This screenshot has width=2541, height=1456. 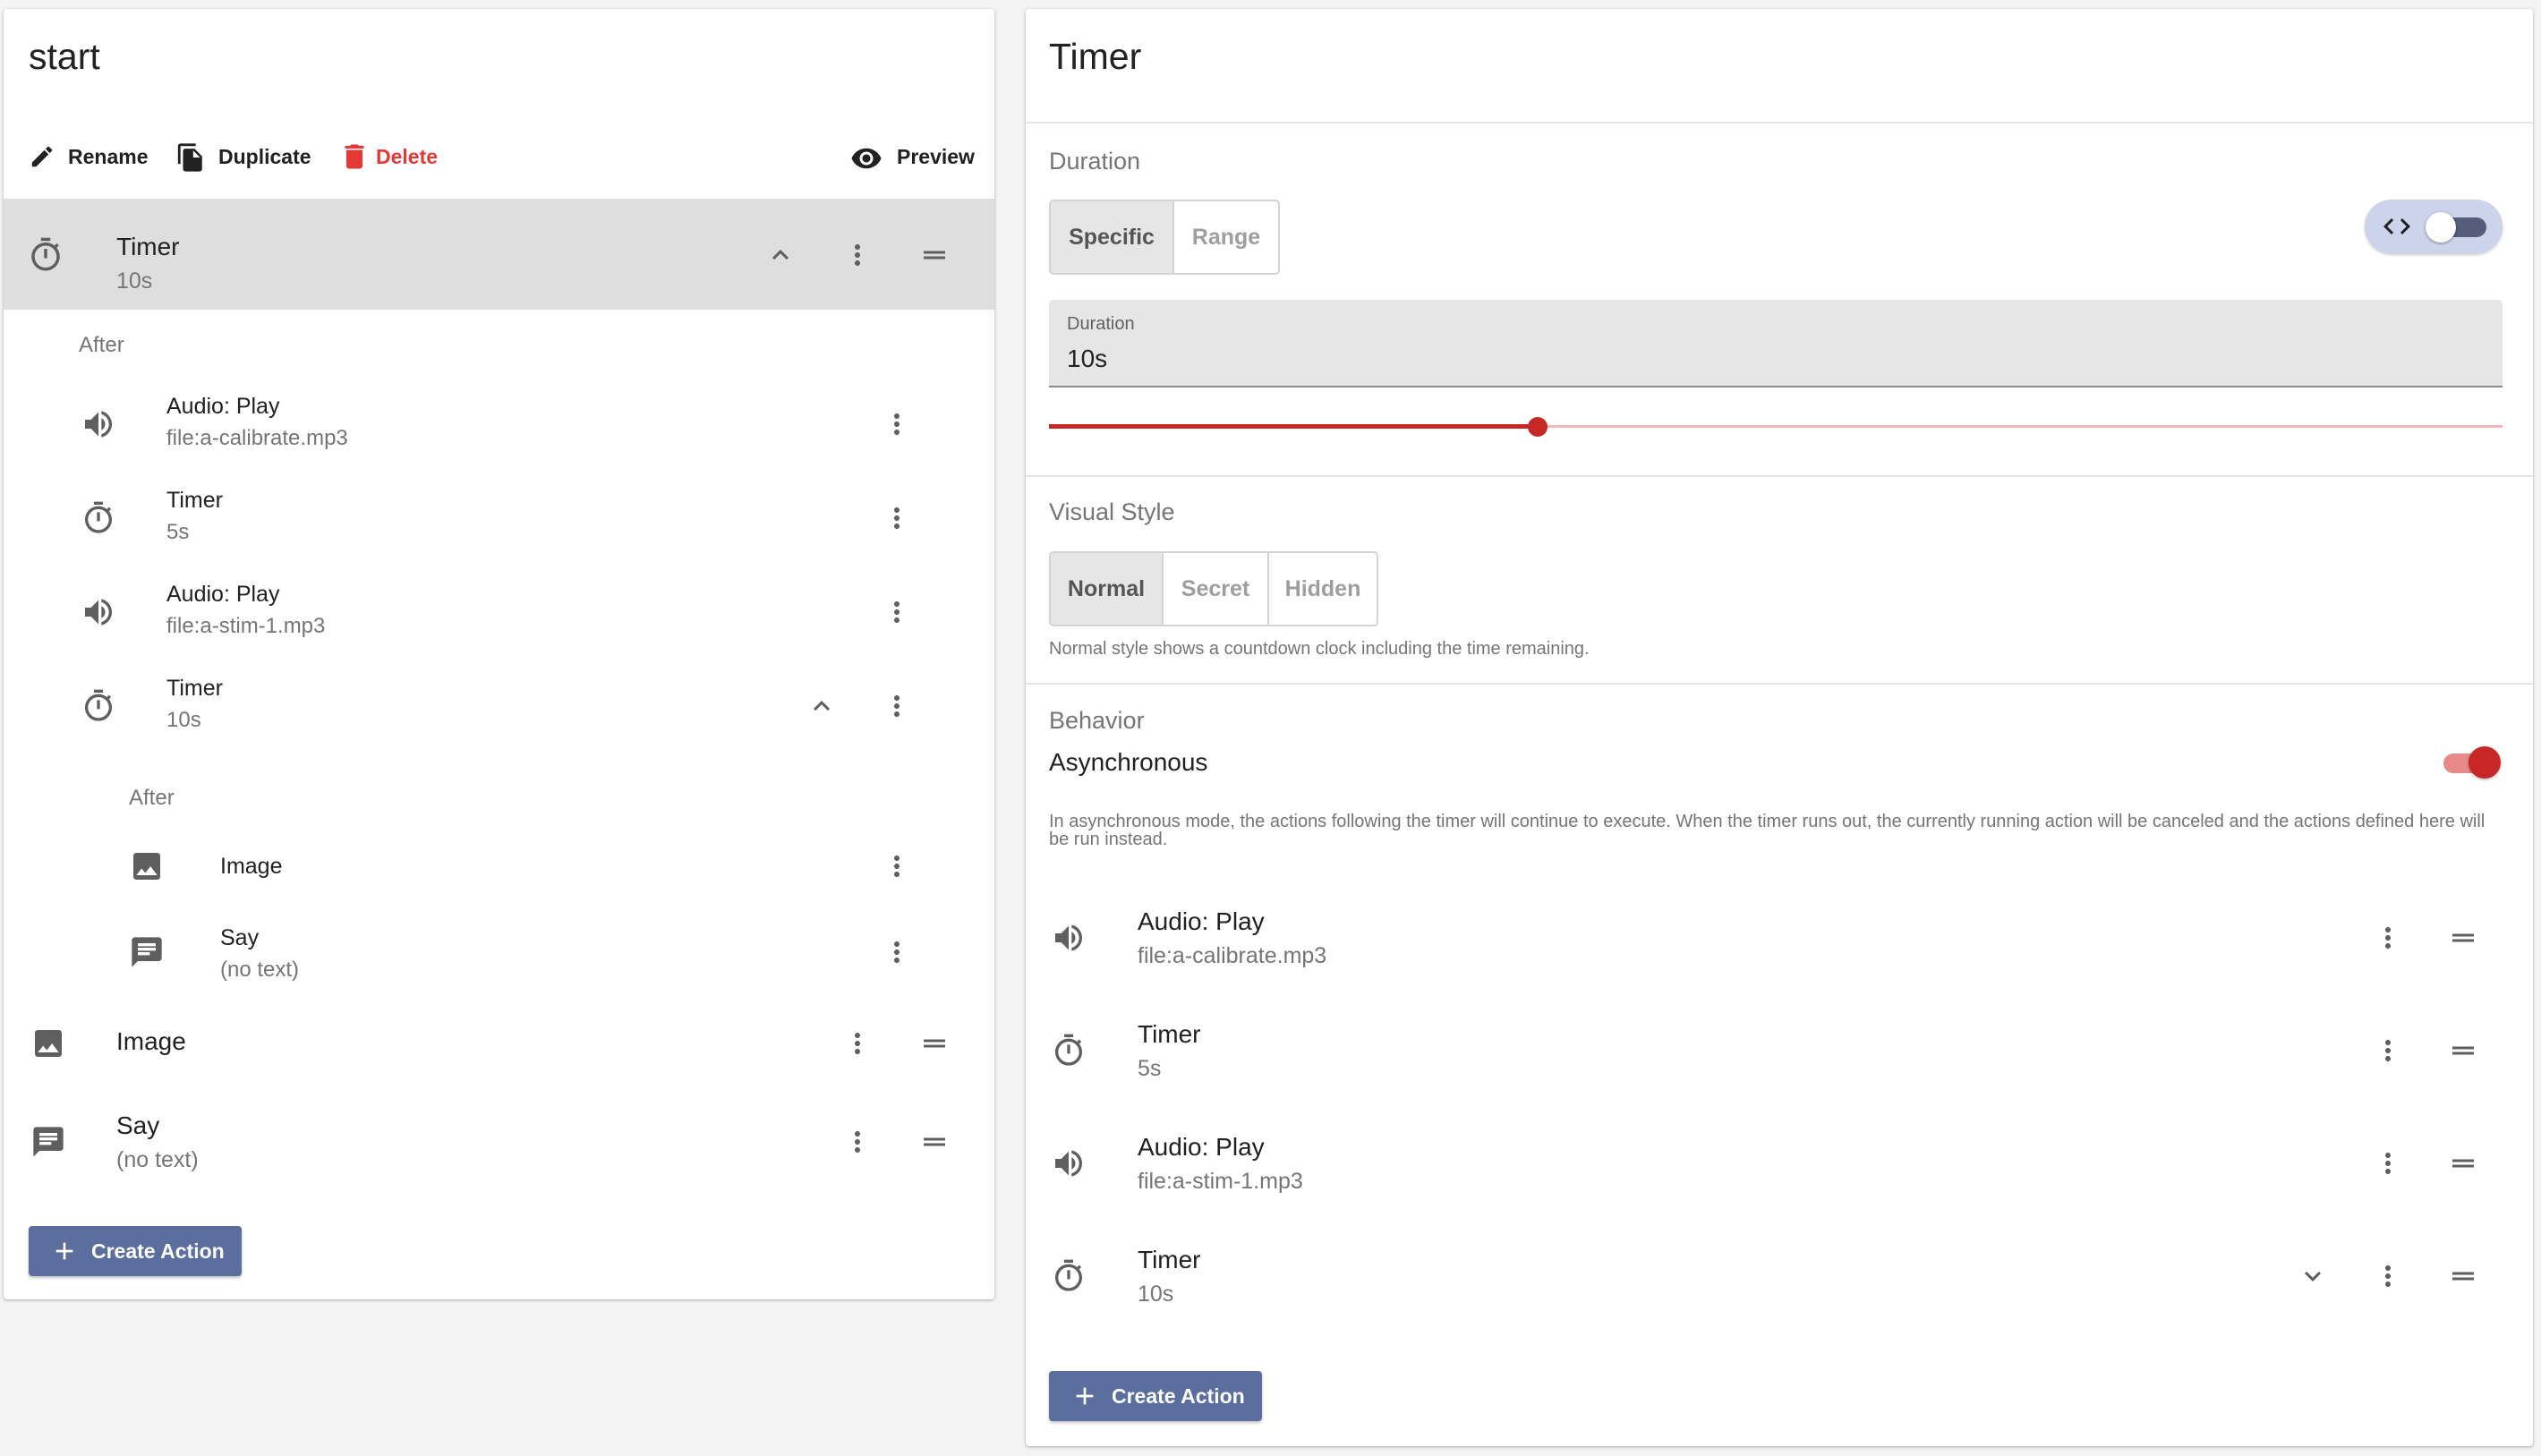 I want to click on code-icon, so click(x=2397, y=226).